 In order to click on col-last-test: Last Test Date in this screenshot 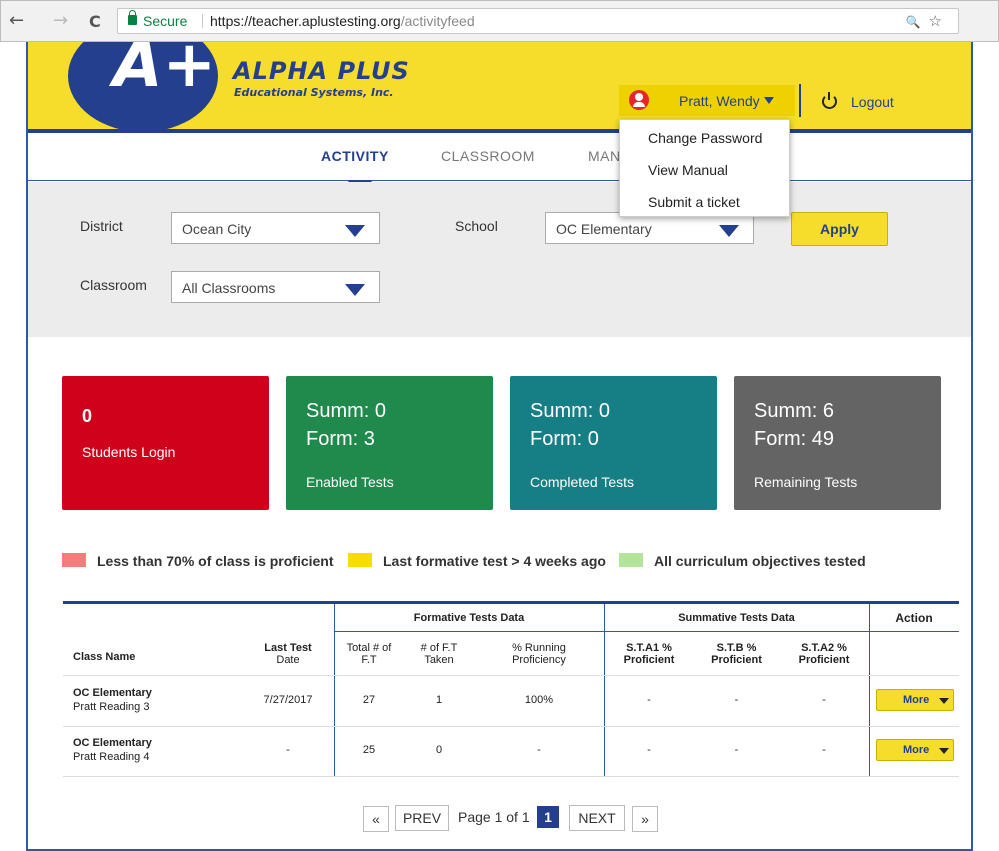, I will do `click(288, 654)`.